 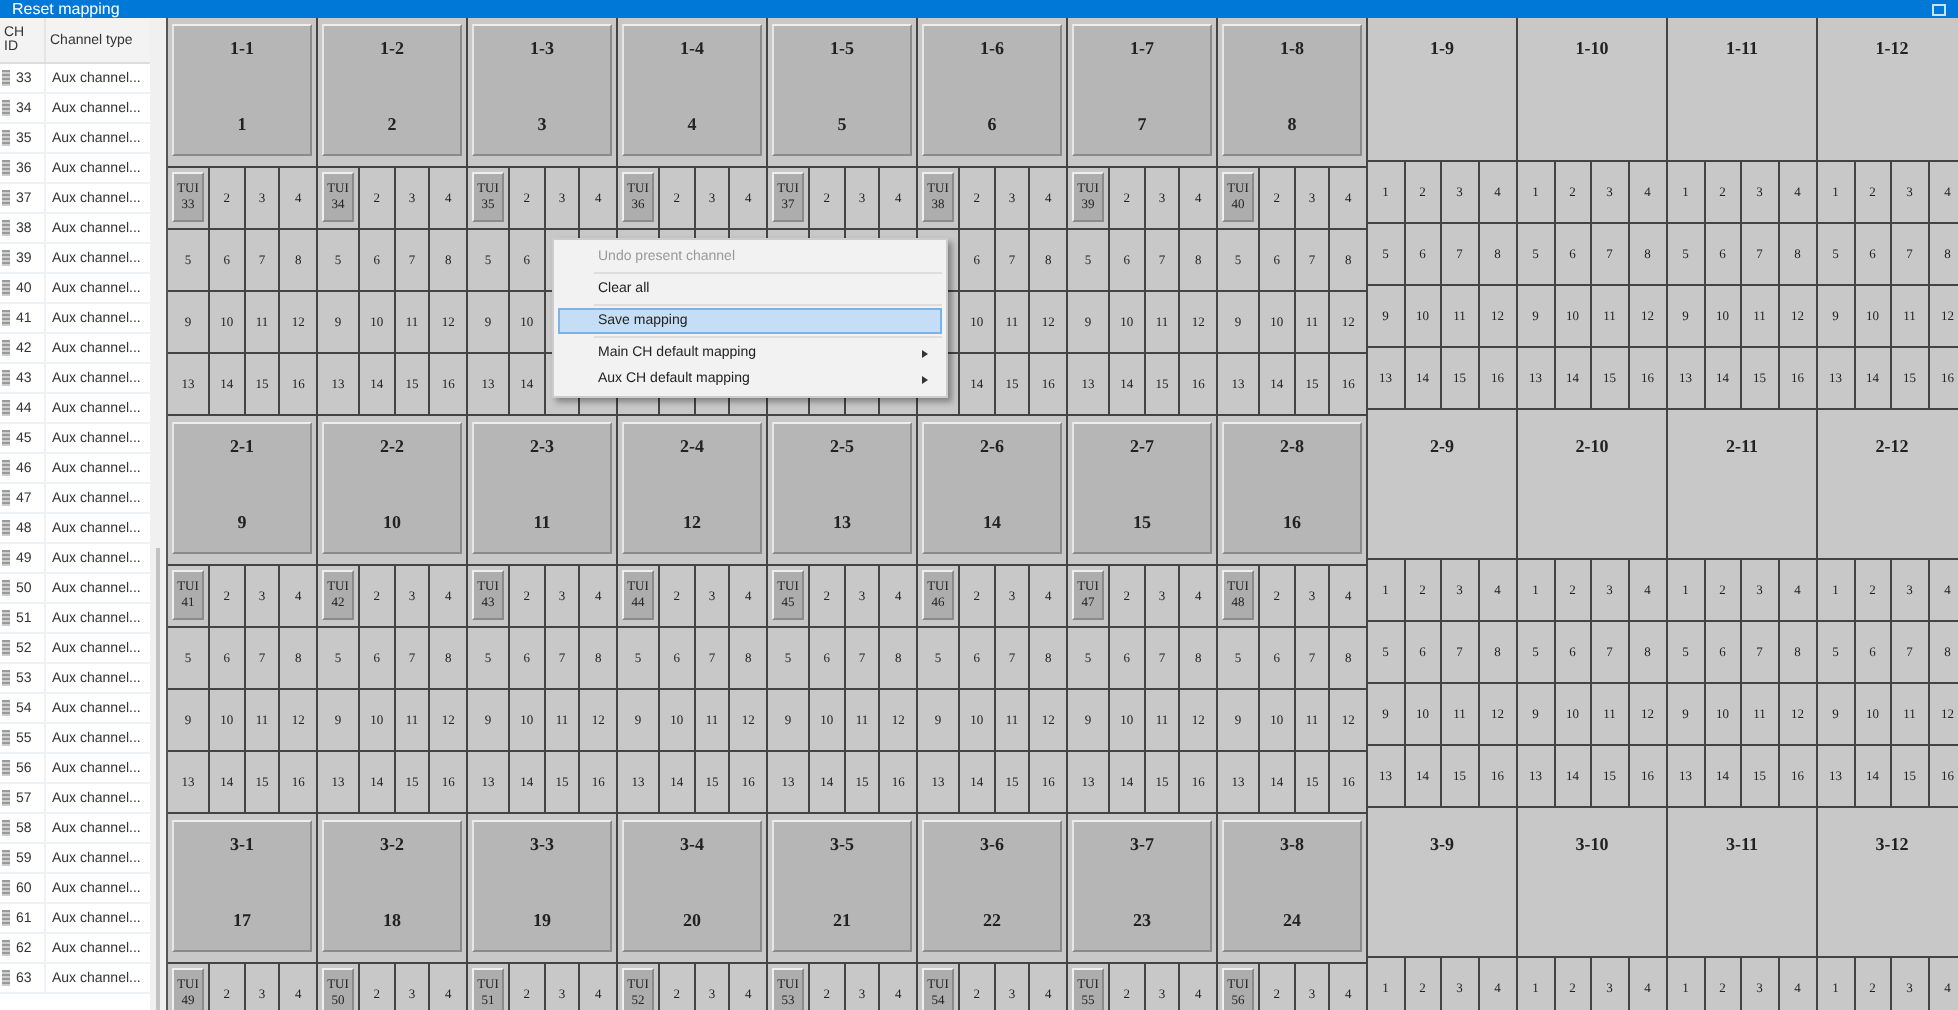 What do you see at coordinates (542, 488) in the screenshot?
I see `mapping-tile: 2-3 11` at bounding box center [542, 488].